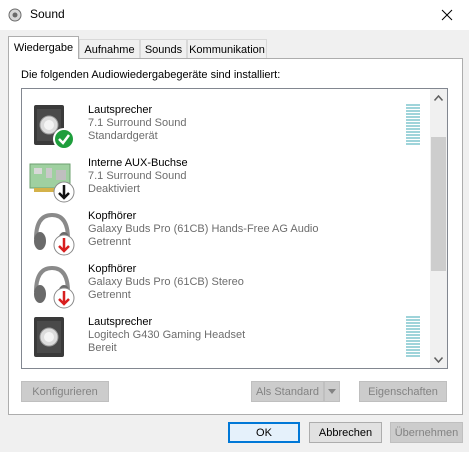  I want to click on chevron-up-icon, so click(438, 97).